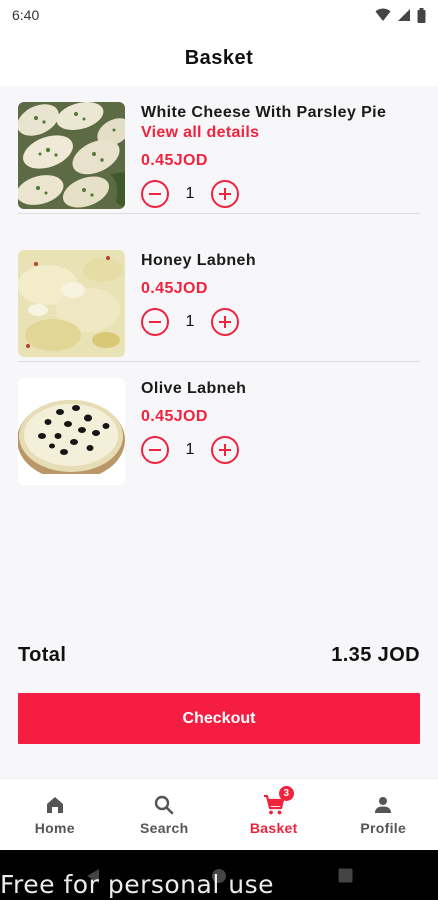 The image size is (438, 900). Describe the element at coordinates (264, 112) in the screenshot. I see `item-name: White Cheese With Parsley Pie` at that location.